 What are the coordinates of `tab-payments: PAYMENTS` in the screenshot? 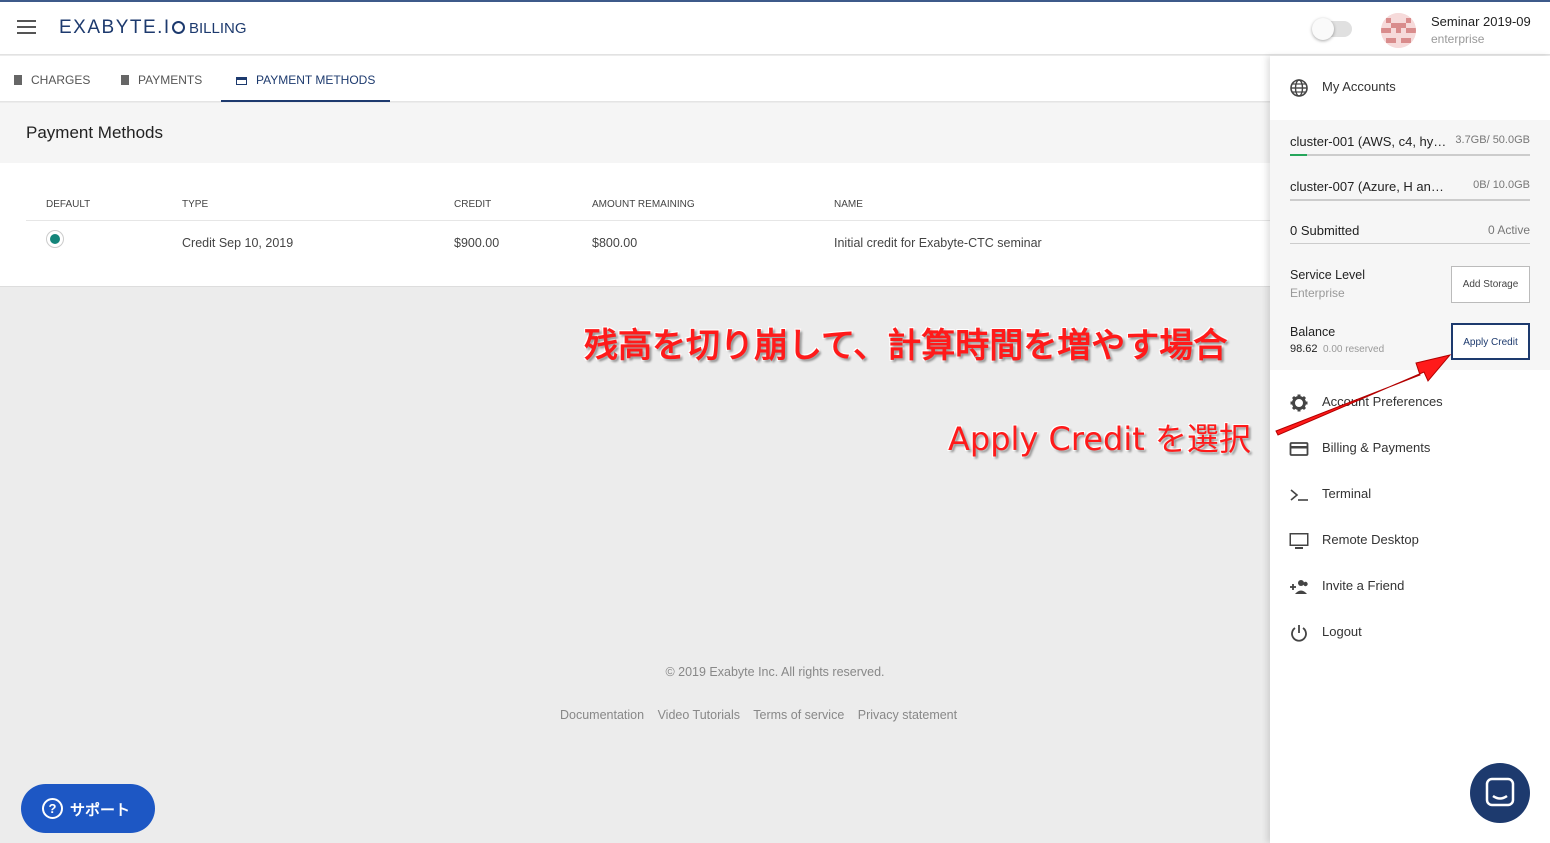 It's located at (161, 79).